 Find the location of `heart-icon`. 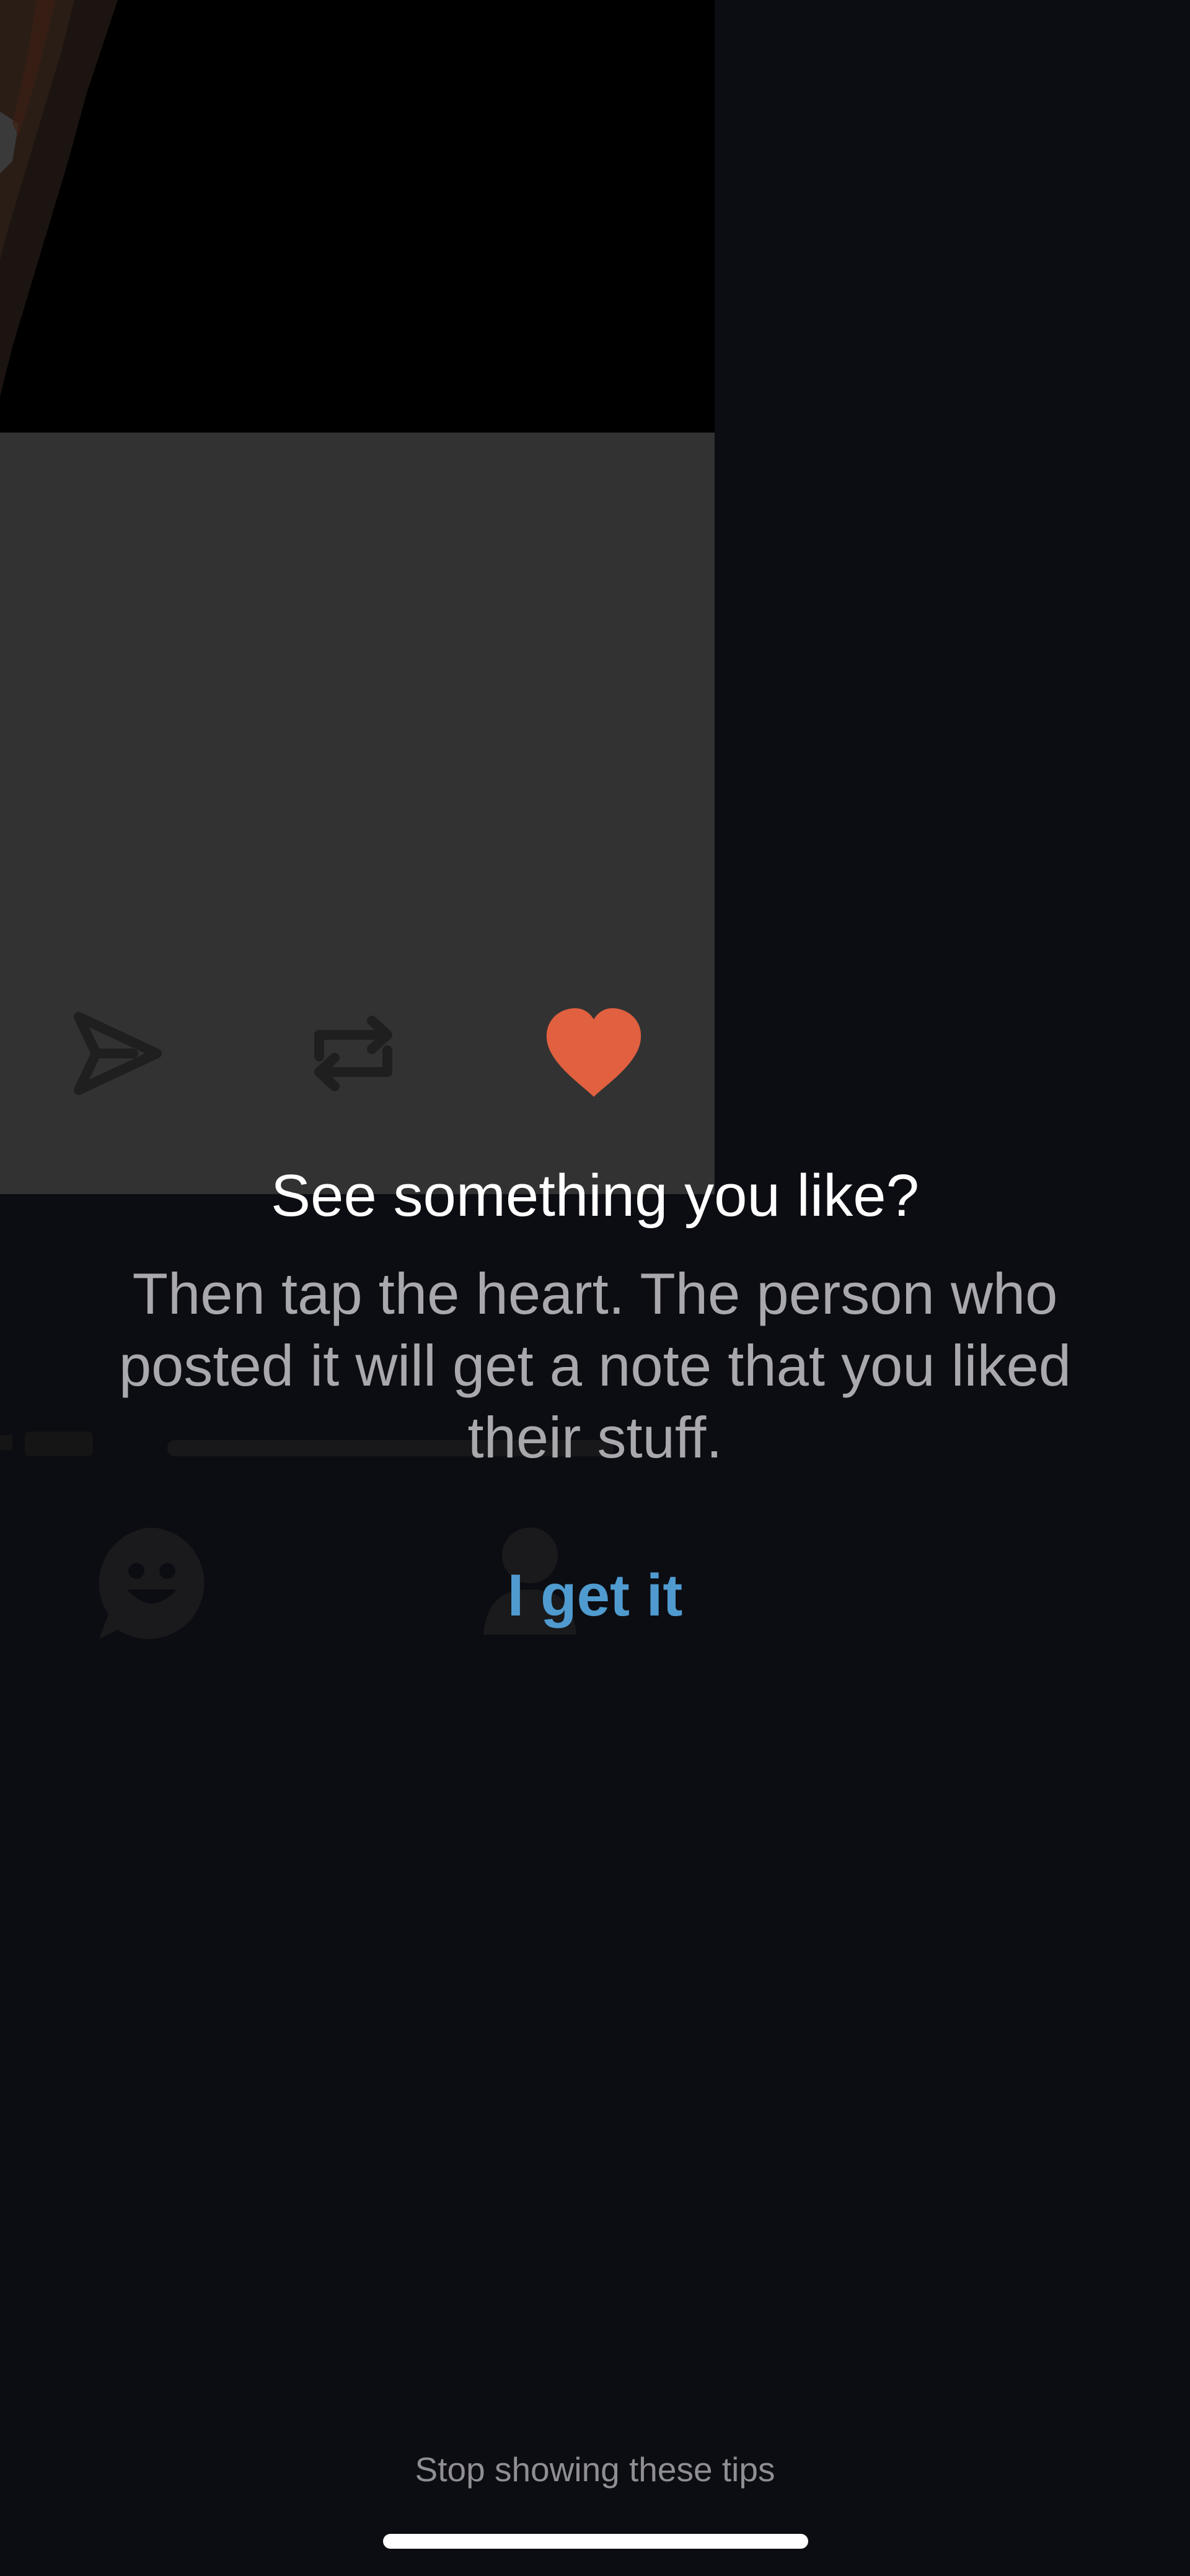

heart-icon is located at coordinates (593, 1053).